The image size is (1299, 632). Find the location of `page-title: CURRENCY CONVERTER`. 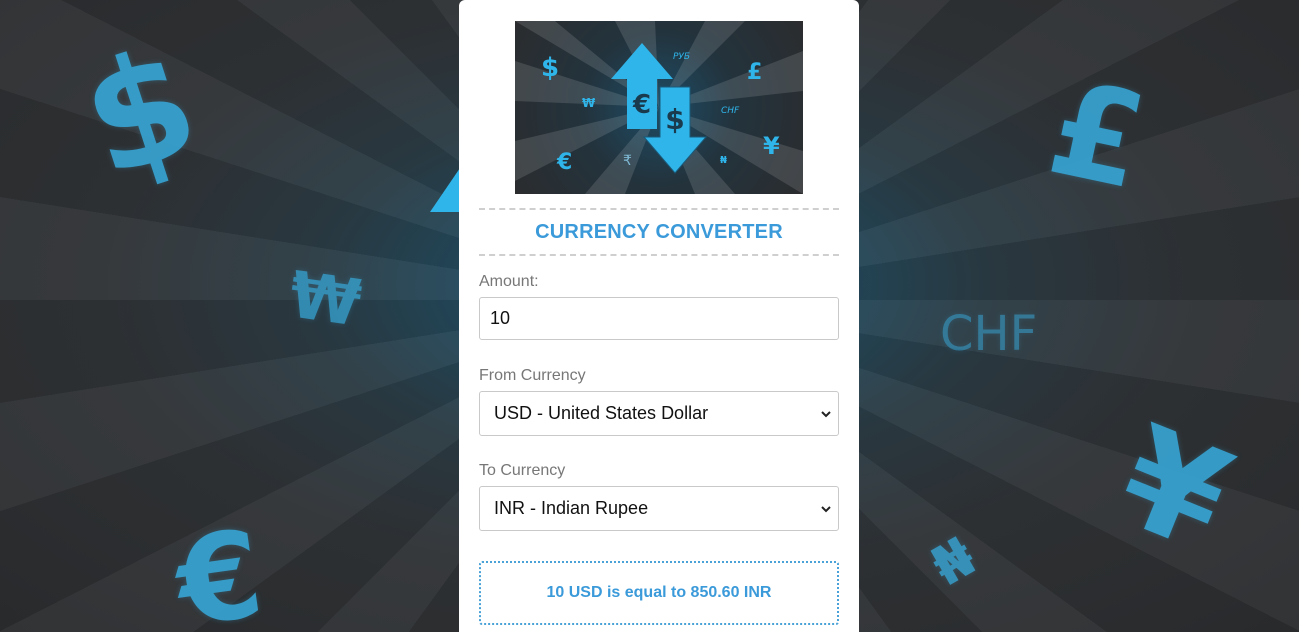

page-title: CURRENCY CONVERTER is located at coordinates (659, 231).